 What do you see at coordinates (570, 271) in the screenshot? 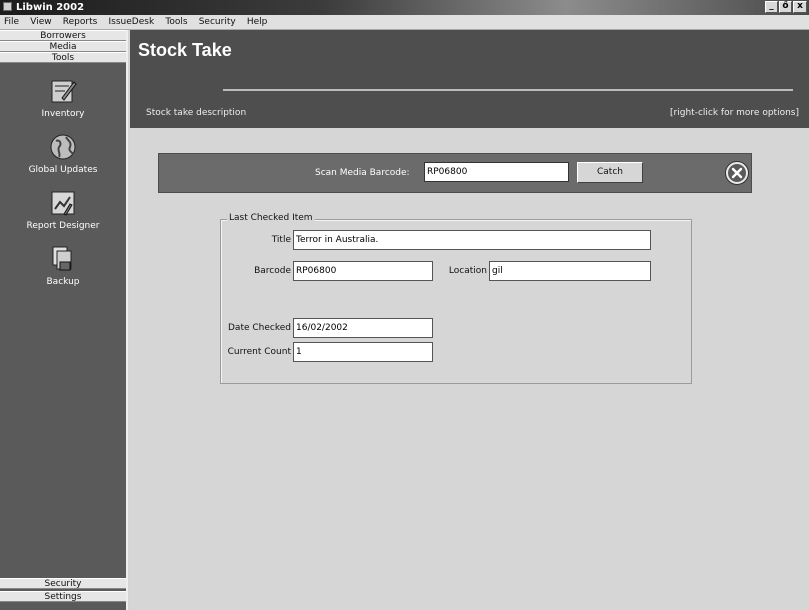
I see `location-field` at bounding box center [570, 271].